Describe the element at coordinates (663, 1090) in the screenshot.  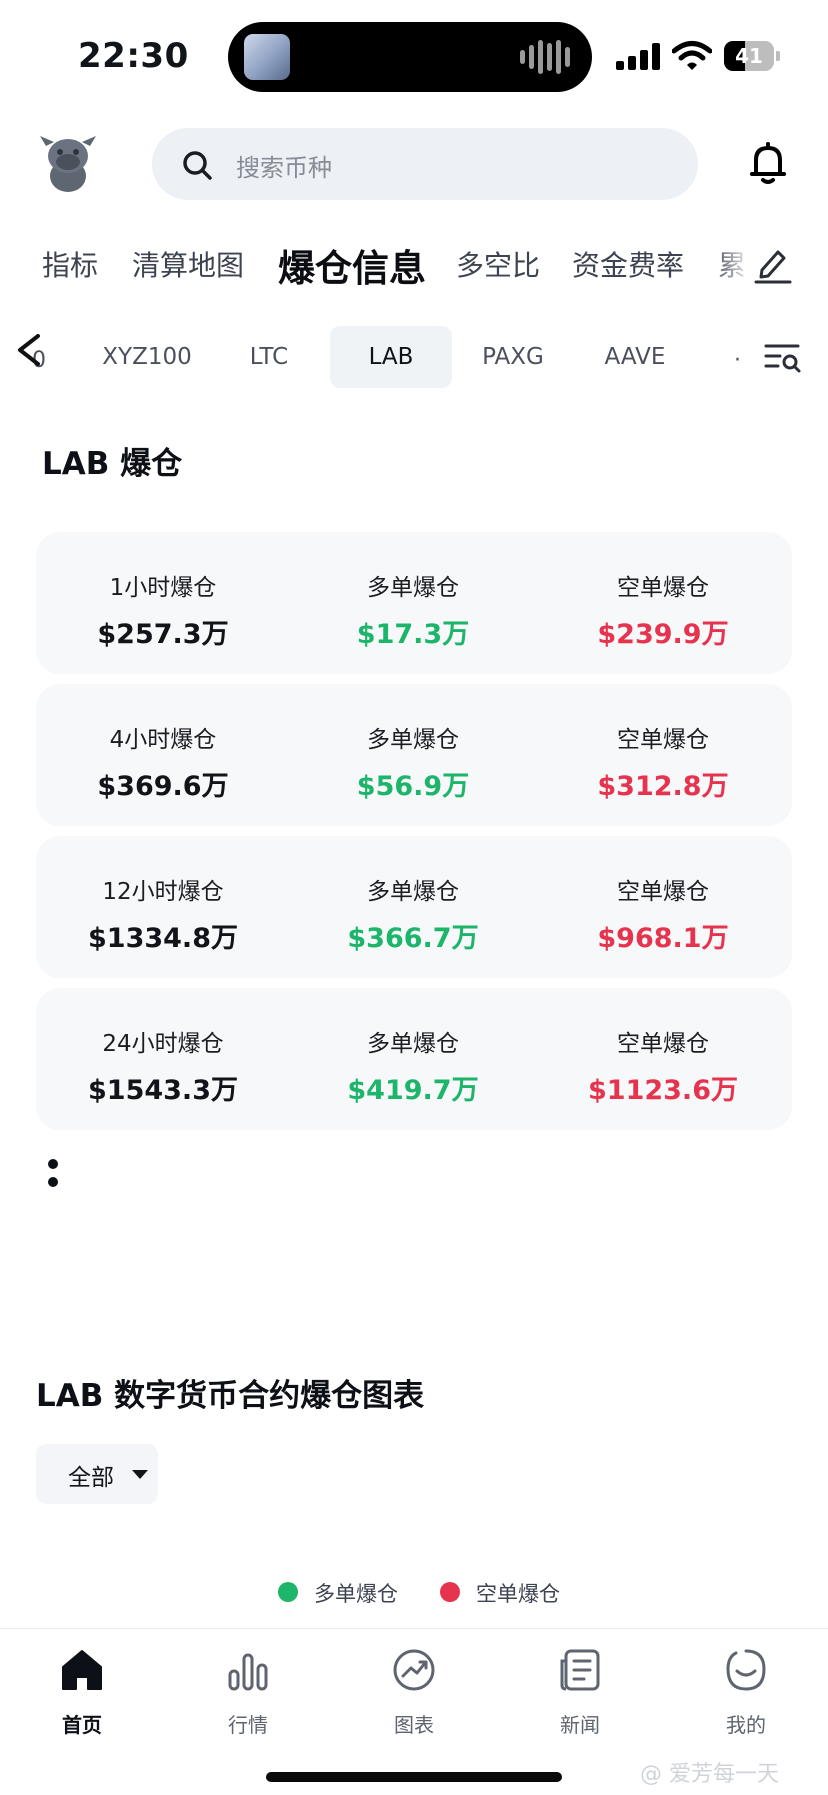
I see `stat-short-value: $1123.6万` at that location.